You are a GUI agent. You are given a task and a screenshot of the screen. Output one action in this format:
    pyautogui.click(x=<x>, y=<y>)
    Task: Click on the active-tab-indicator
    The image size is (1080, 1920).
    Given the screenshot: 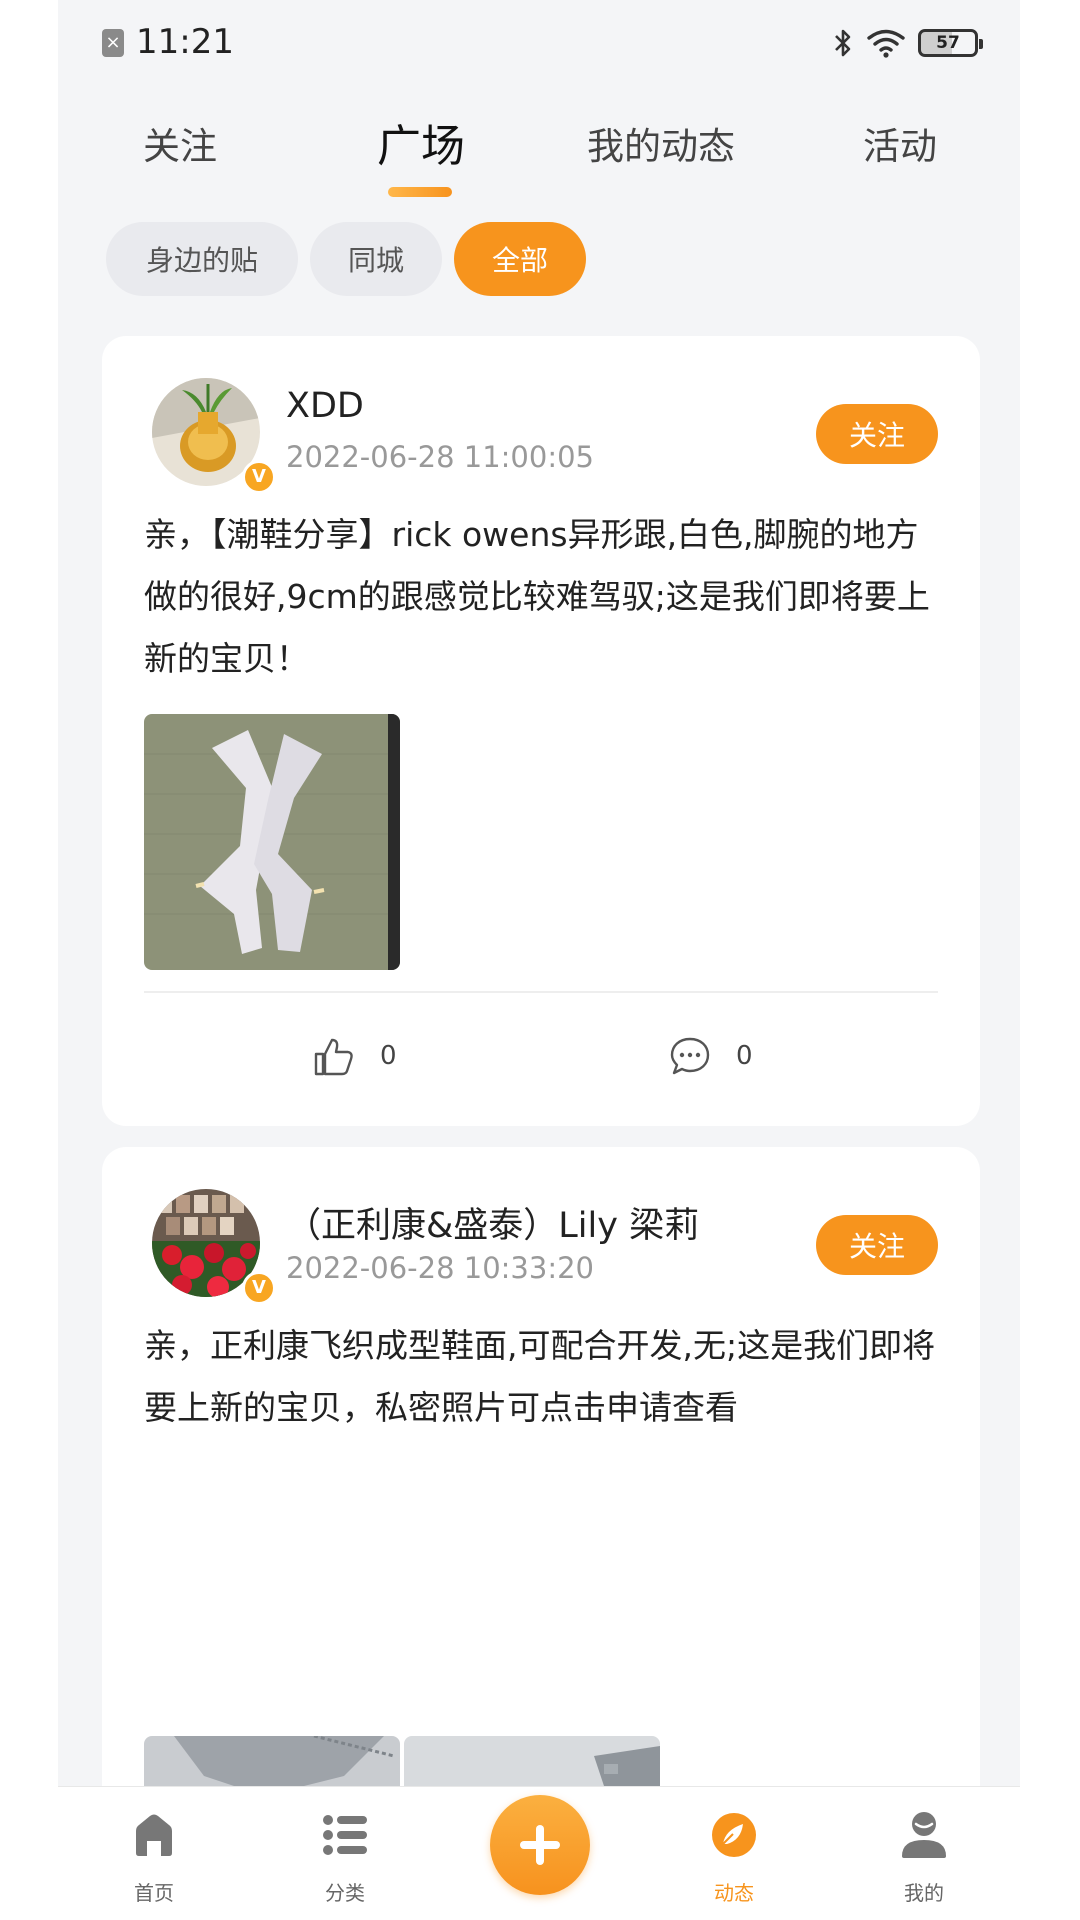 What is the action you would take?
    pyautogui.click(x=420, y=192)
    